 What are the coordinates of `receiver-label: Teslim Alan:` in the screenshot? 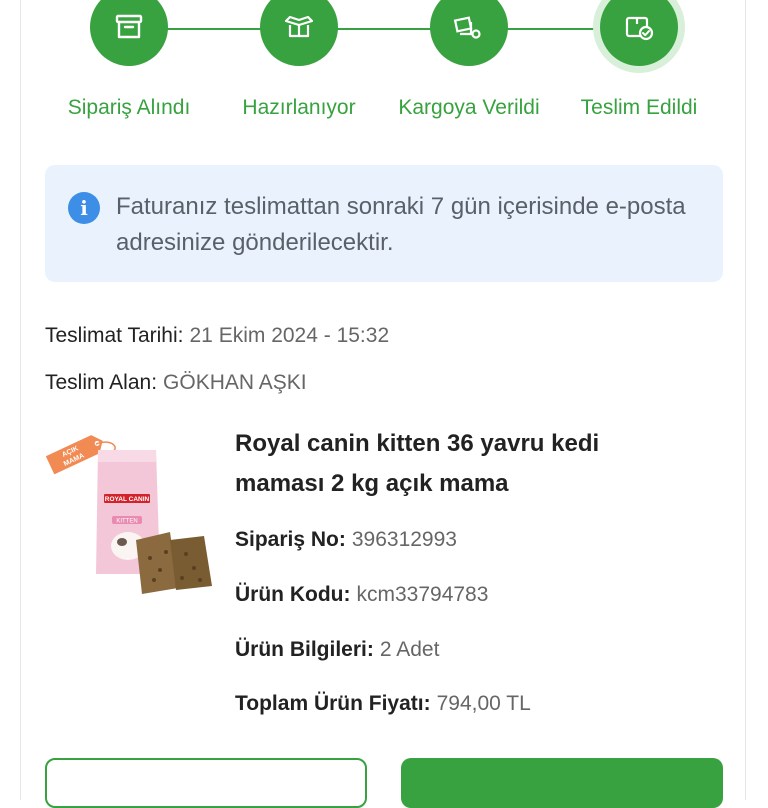 It's located at (101, 382).